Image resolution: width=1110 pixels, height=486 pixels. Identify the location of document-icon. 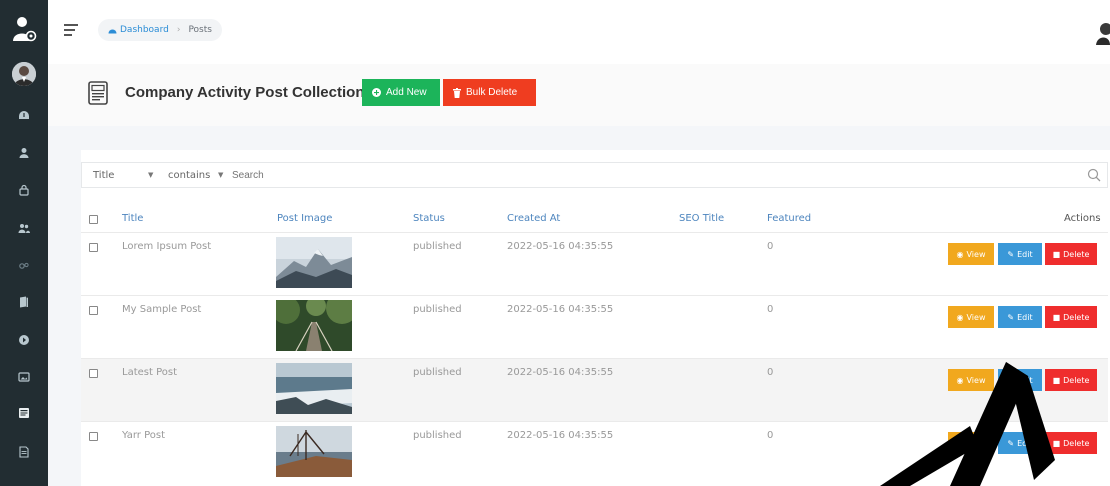
(98, 93).